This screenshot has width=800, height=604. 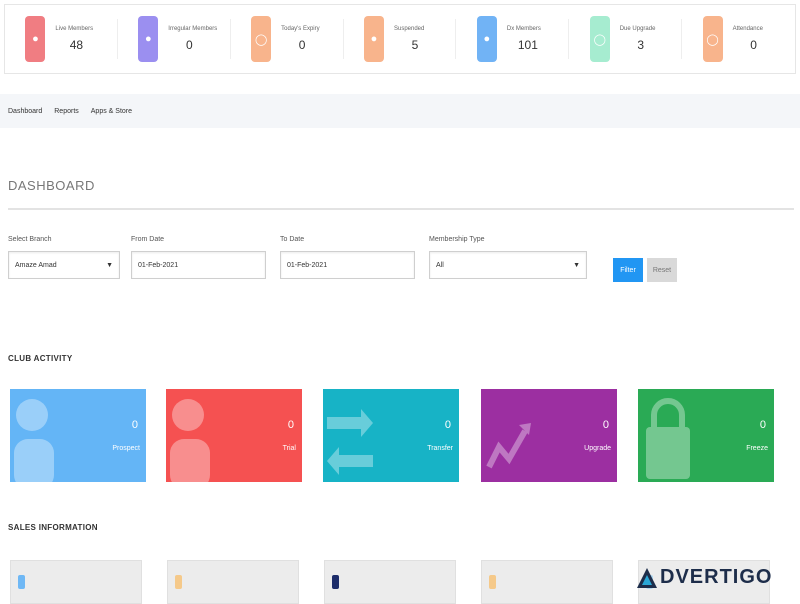 What do you see at coordinates (549, 435) in the screenshot?
I see `card-upgrade: 0 Upgrade` at bounding box center [549, 435].